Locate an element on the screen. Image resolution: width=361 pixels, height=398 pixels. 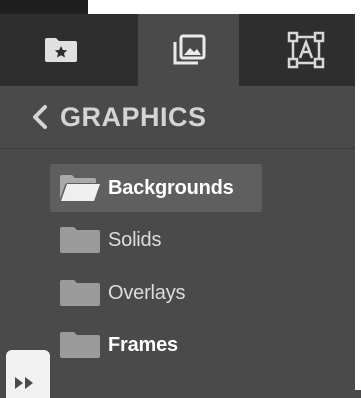
folder-star-icon is located at coordinates (61, 50).